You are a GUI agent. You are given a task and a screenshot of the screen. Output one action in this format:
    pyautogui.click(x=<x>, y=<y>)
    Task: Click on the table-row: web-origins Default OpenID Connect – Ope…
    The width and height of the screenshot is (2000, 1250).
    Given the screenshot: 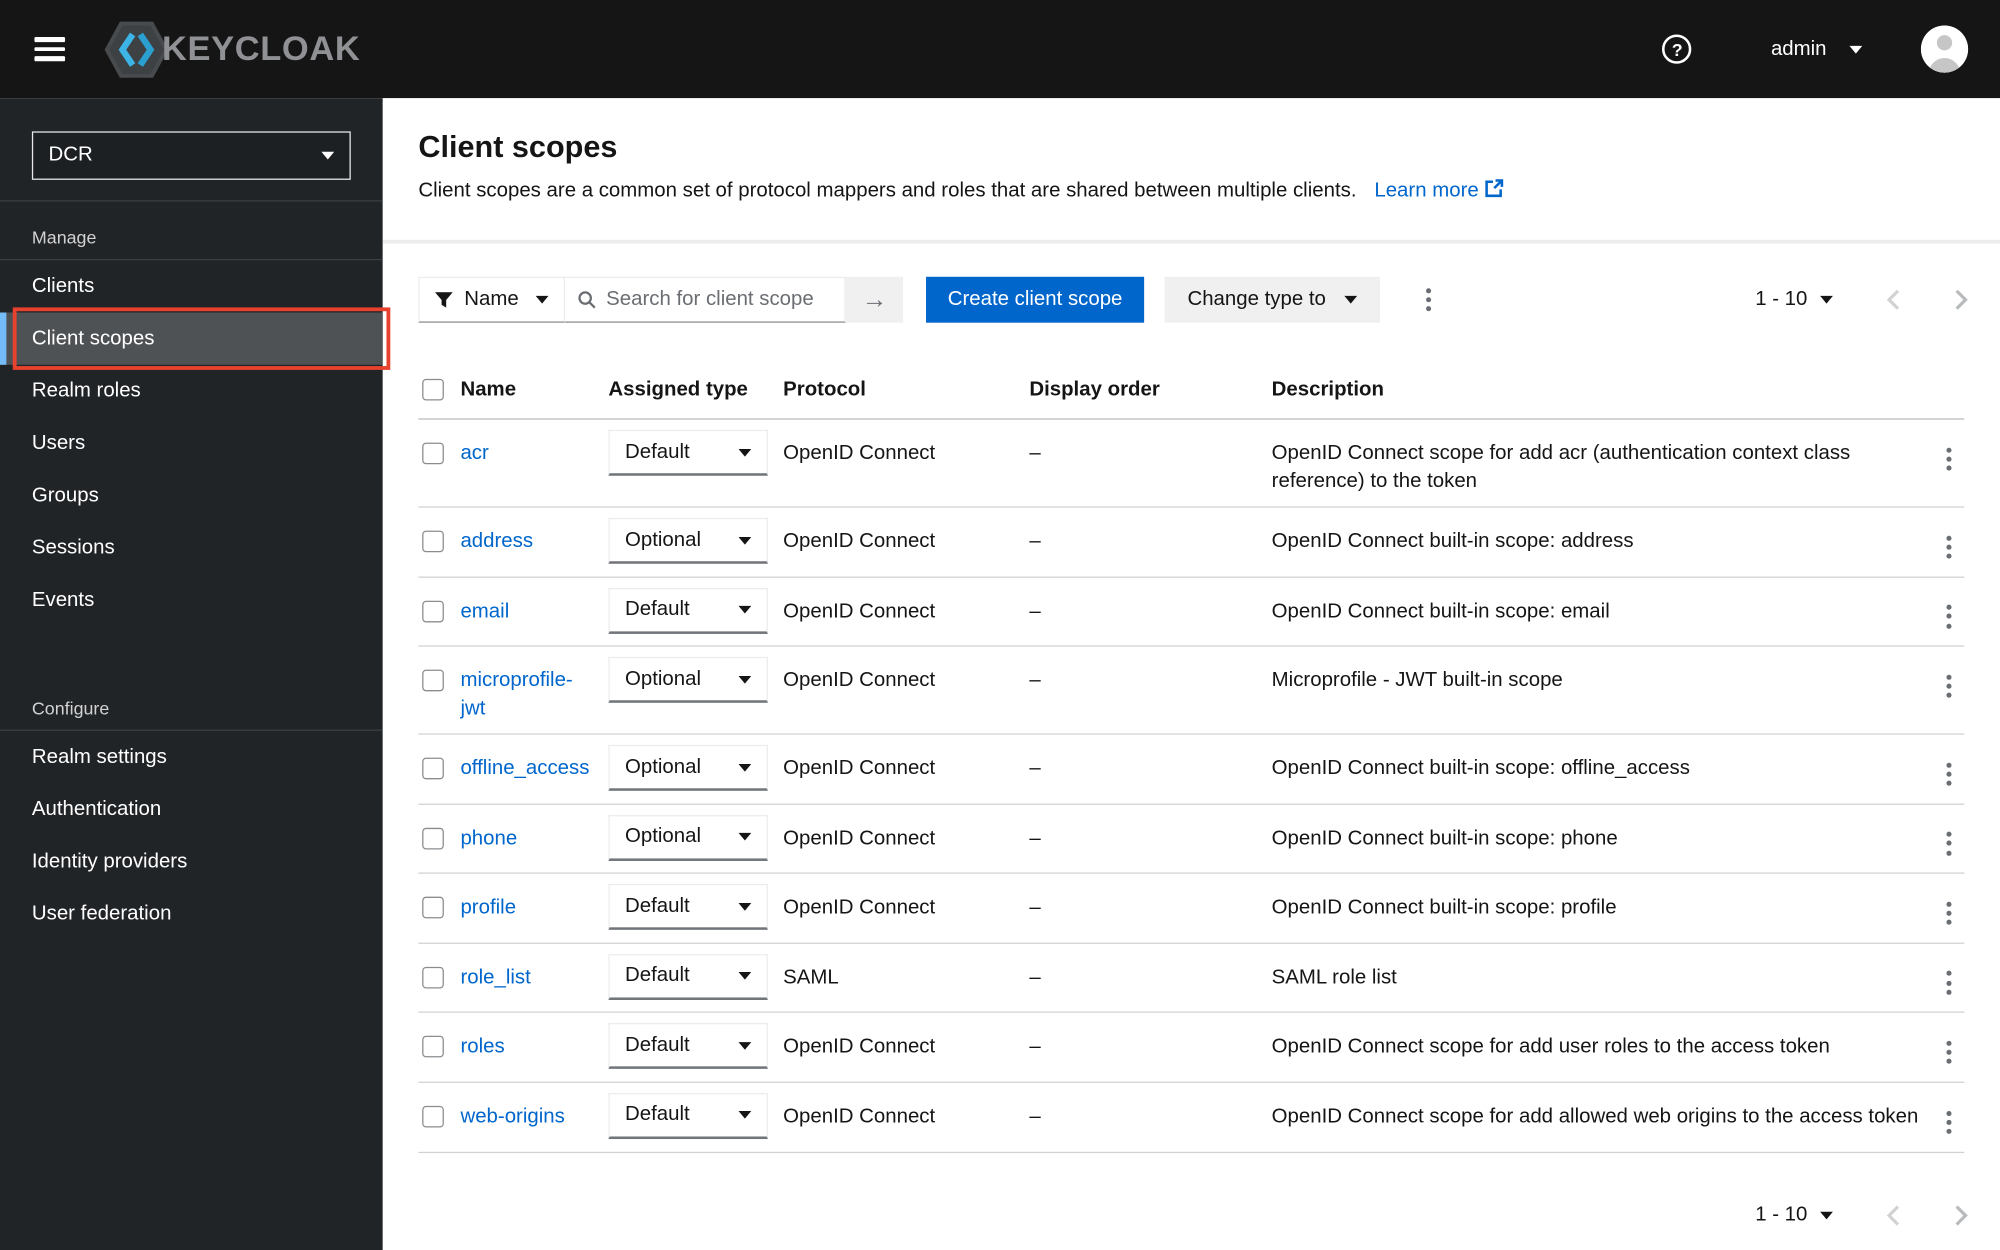 What is the action you would take?
    pyautogui.click(x=1191, y=1118)
    